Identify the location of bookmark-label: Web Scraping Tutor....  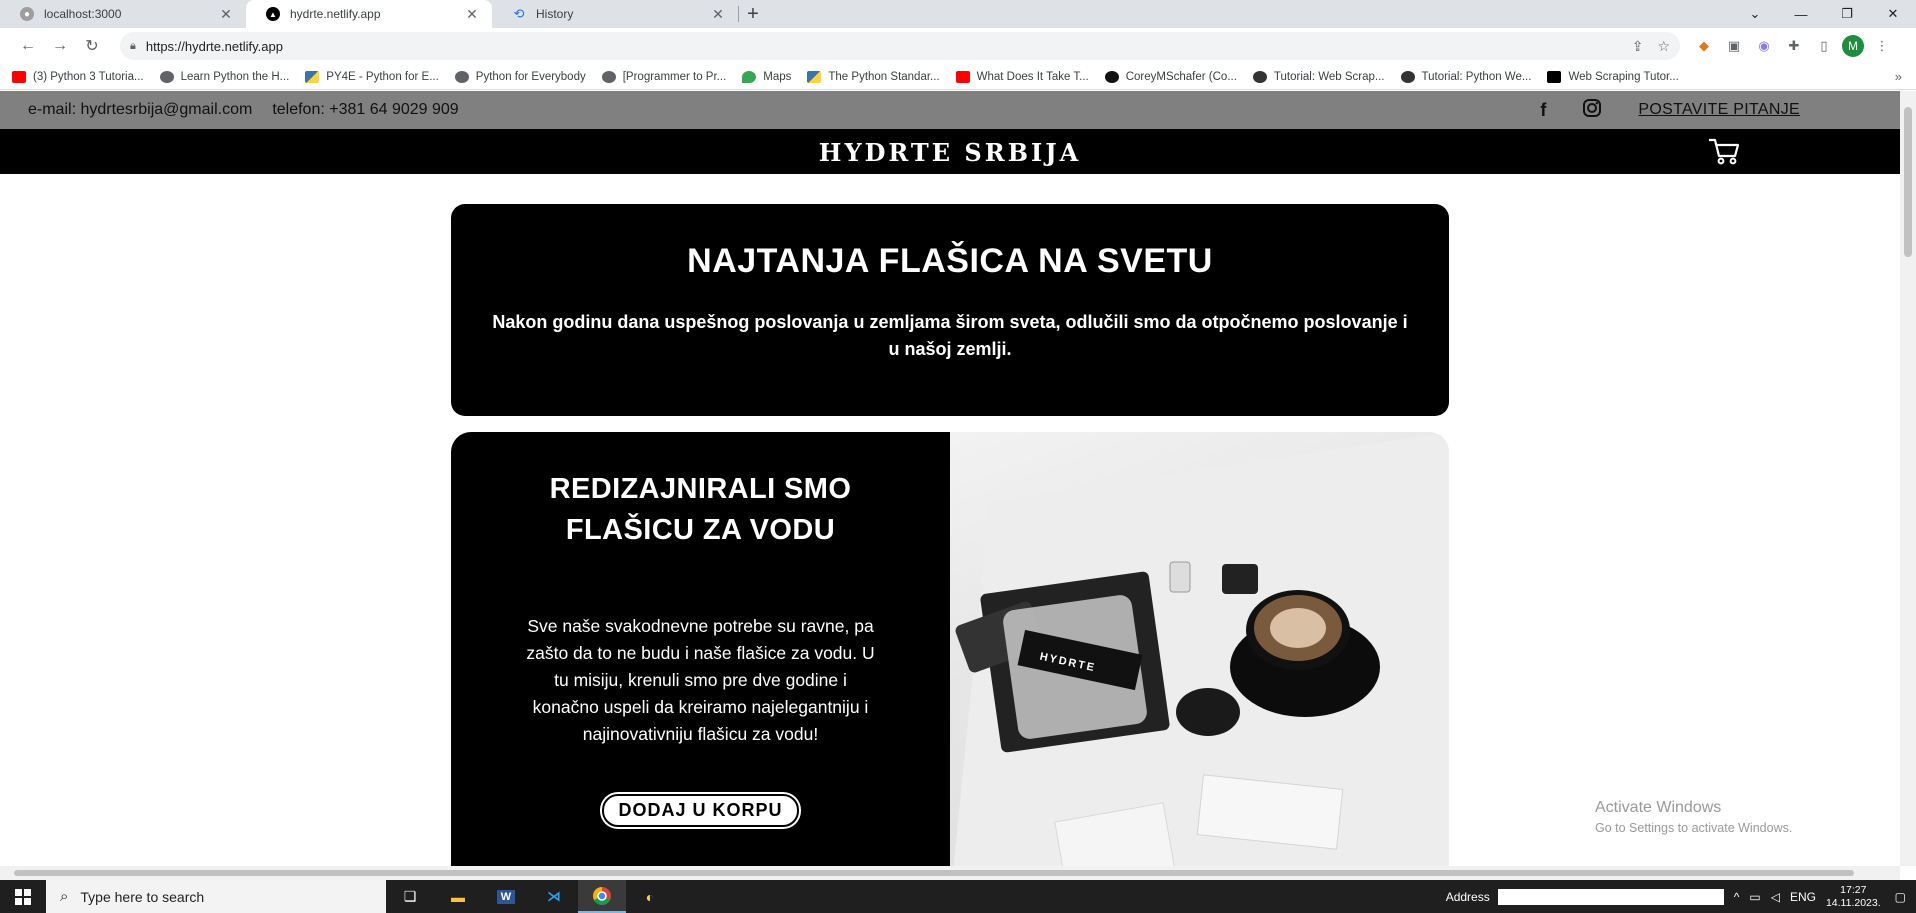
(1623, 76).